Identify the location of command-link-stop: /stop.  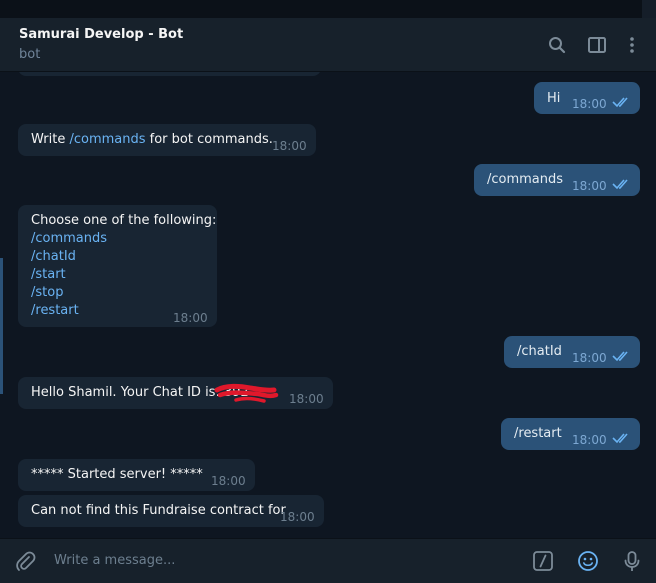
(47, 293).